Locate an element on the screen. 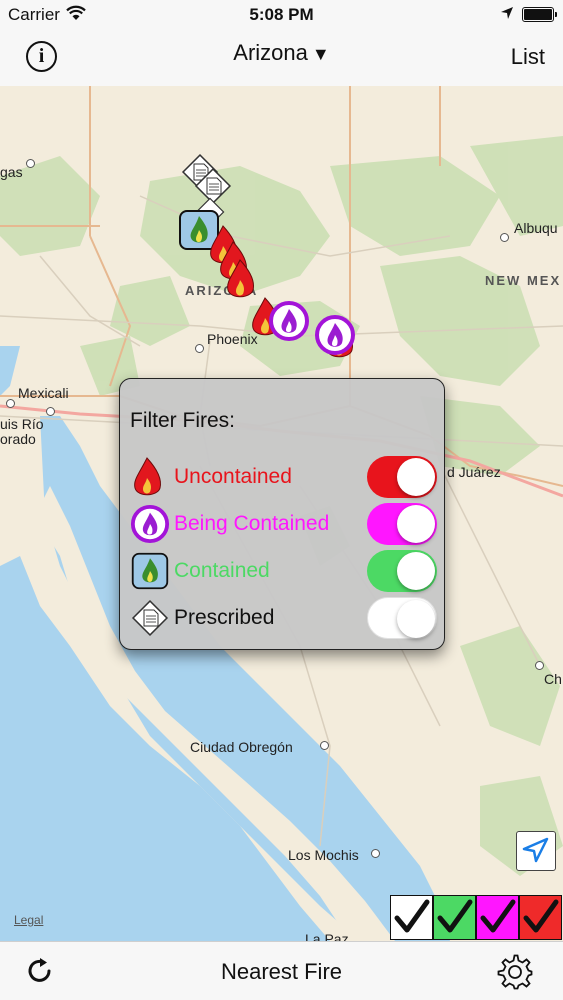 The height and width of the screenshot is (1000, 563). nav-bar: i Arizona ▼ List is located at coordinates (281, 58).